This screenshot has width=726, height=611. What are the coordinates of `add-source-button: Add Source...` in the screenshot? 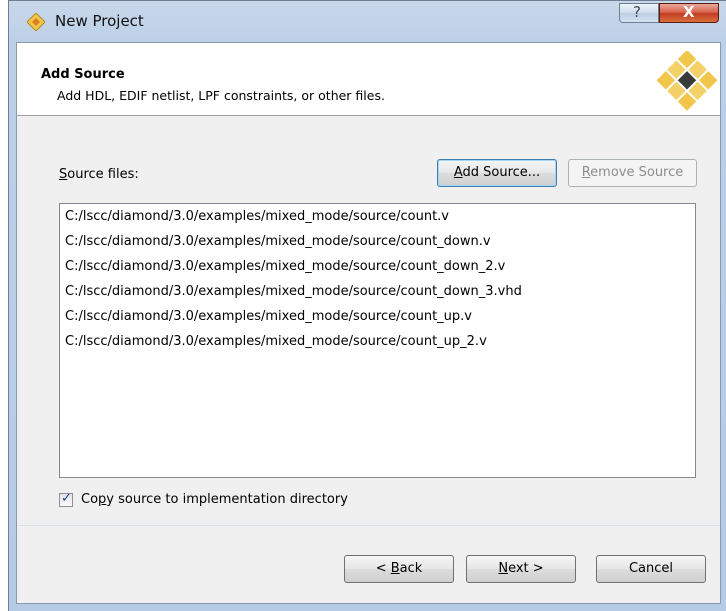 It's located at (497, 173).